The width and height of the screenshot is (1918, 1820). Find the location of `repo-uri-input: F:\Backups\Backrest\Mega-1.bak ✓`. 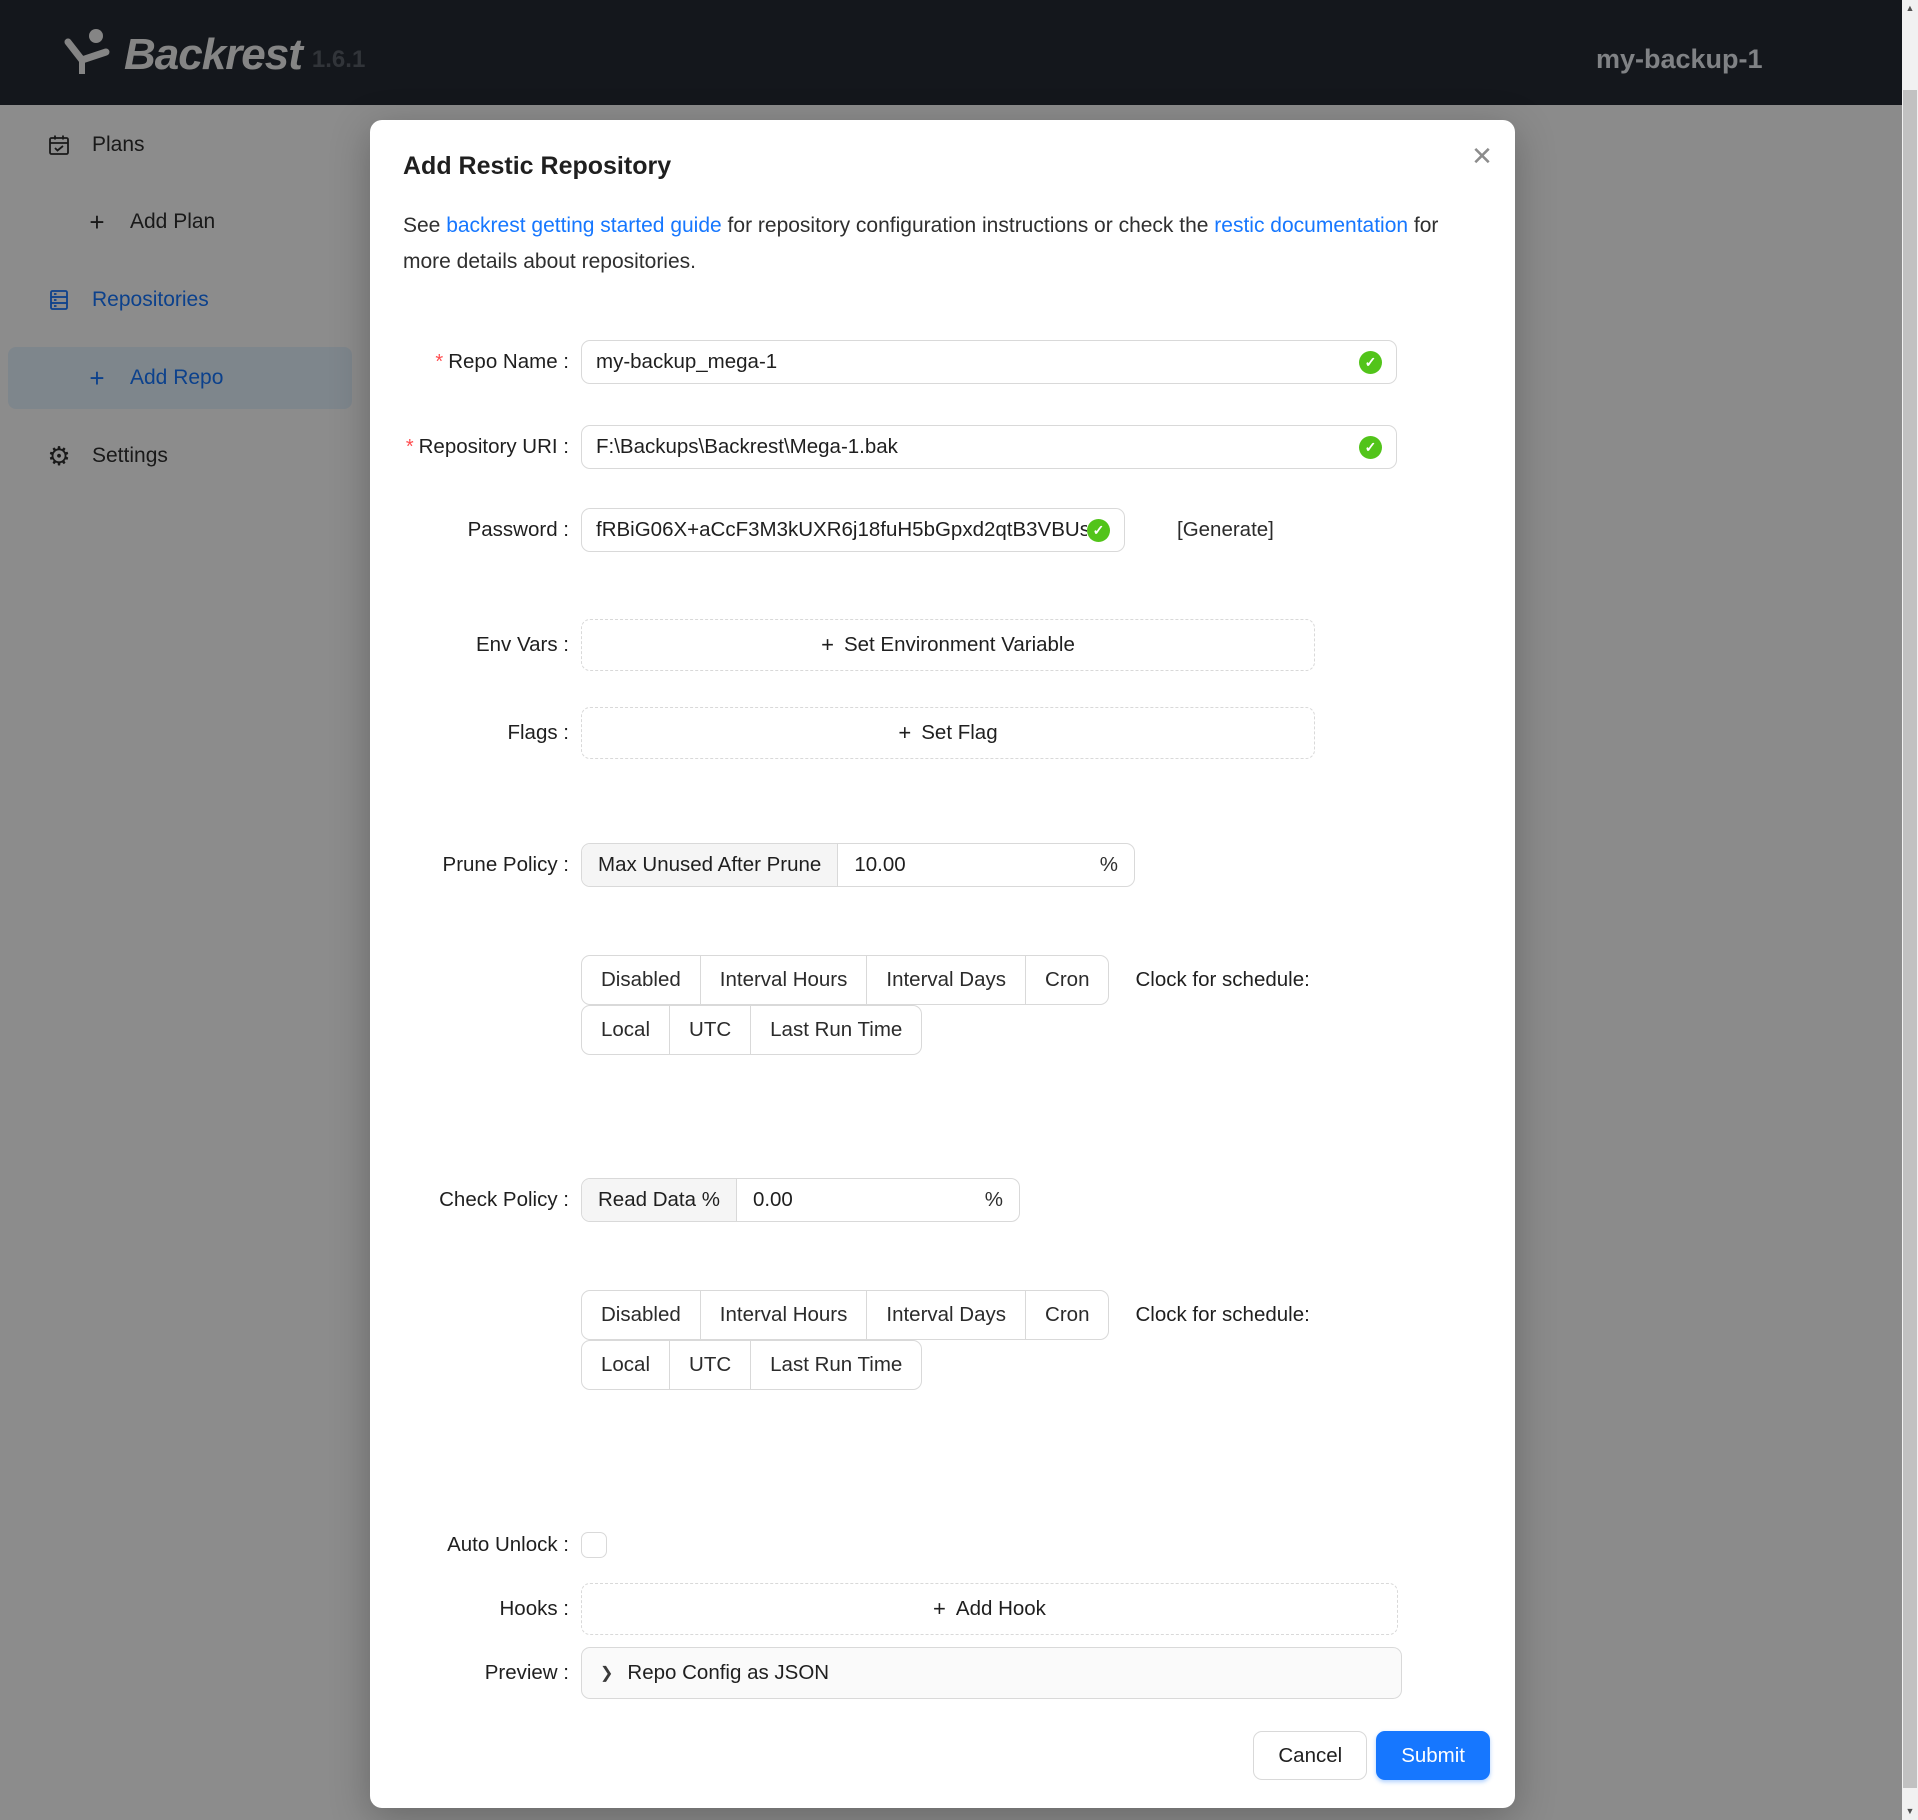

repo-uri-input: F:\Backups\Backrest\Mega-1.bak ✓ is located at coordinates (989, 447).